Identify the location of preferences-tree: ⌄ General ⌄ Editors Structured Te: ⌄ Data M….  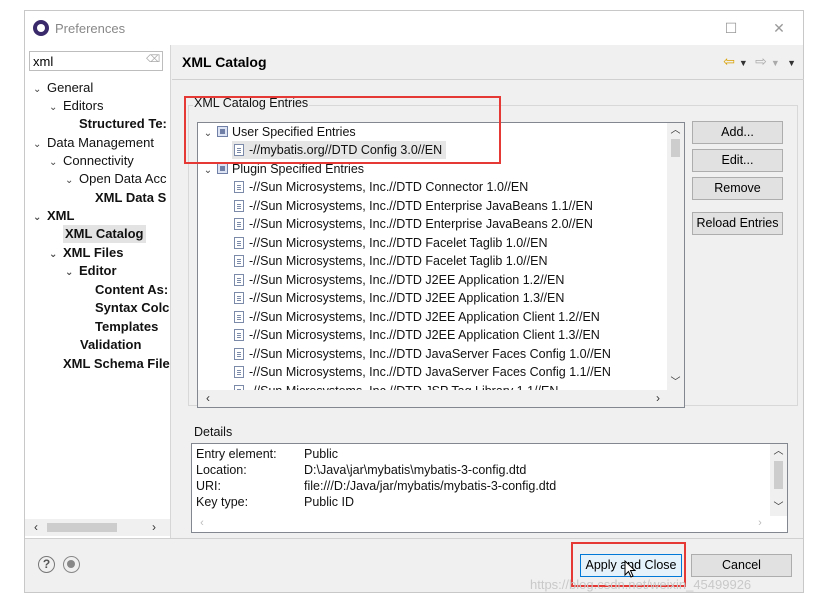
(97, 299).